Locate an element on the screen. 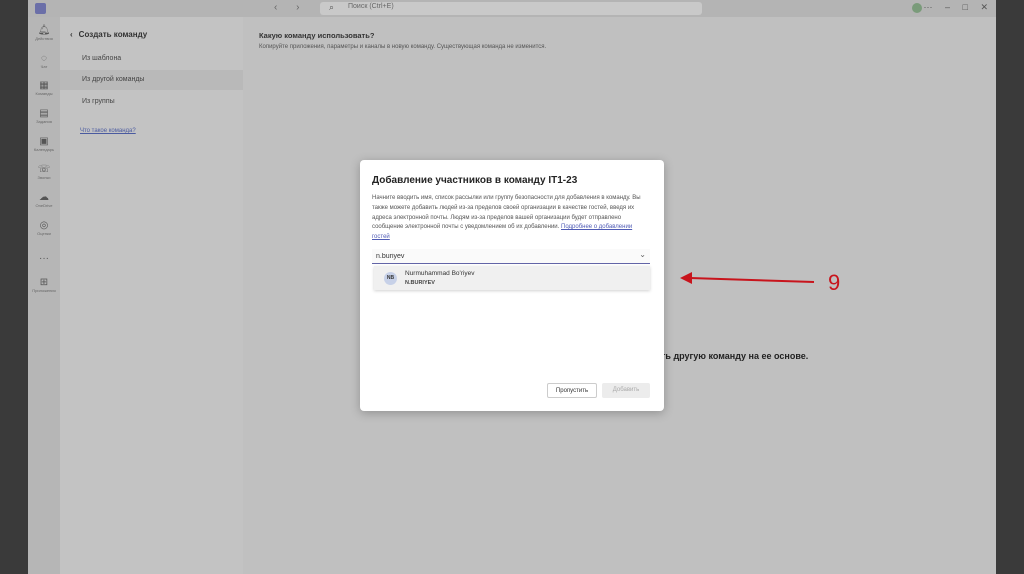 The image size is (1024, 574). annotation-arrow-head is located at coordinates (686, 278).